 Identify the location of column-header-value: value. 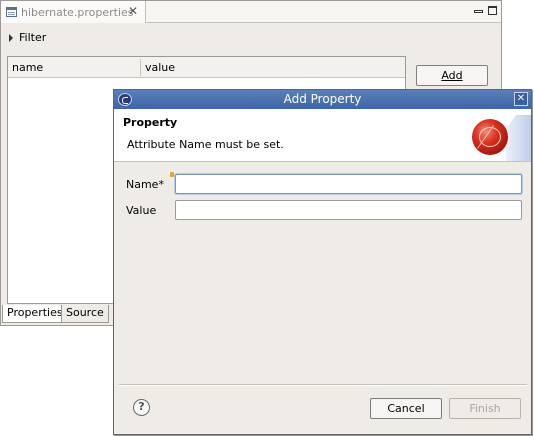
(160, 67).